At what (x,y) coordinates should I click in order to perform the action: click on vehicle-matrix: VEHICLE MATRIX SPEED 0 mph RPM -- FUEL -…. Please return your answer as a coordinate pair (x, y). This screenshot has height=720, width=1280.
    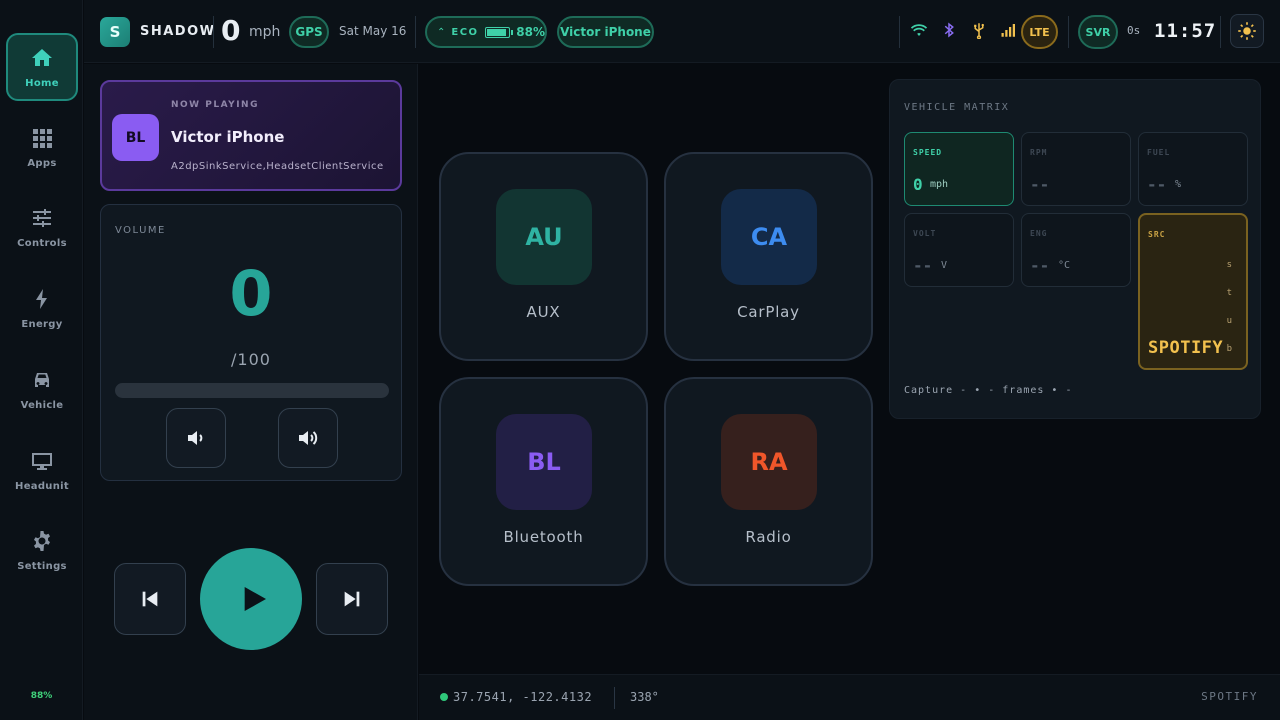
    Looking at the image, I should click on (1075, 249).